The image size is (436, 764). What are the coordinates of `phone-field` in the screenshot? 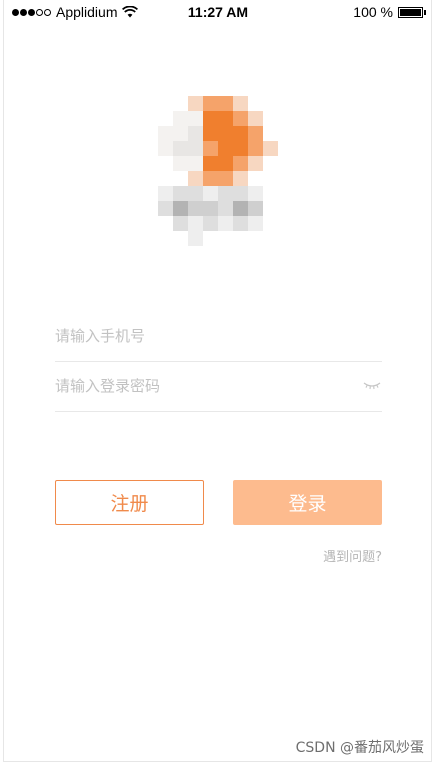 It's located at (218, 337).